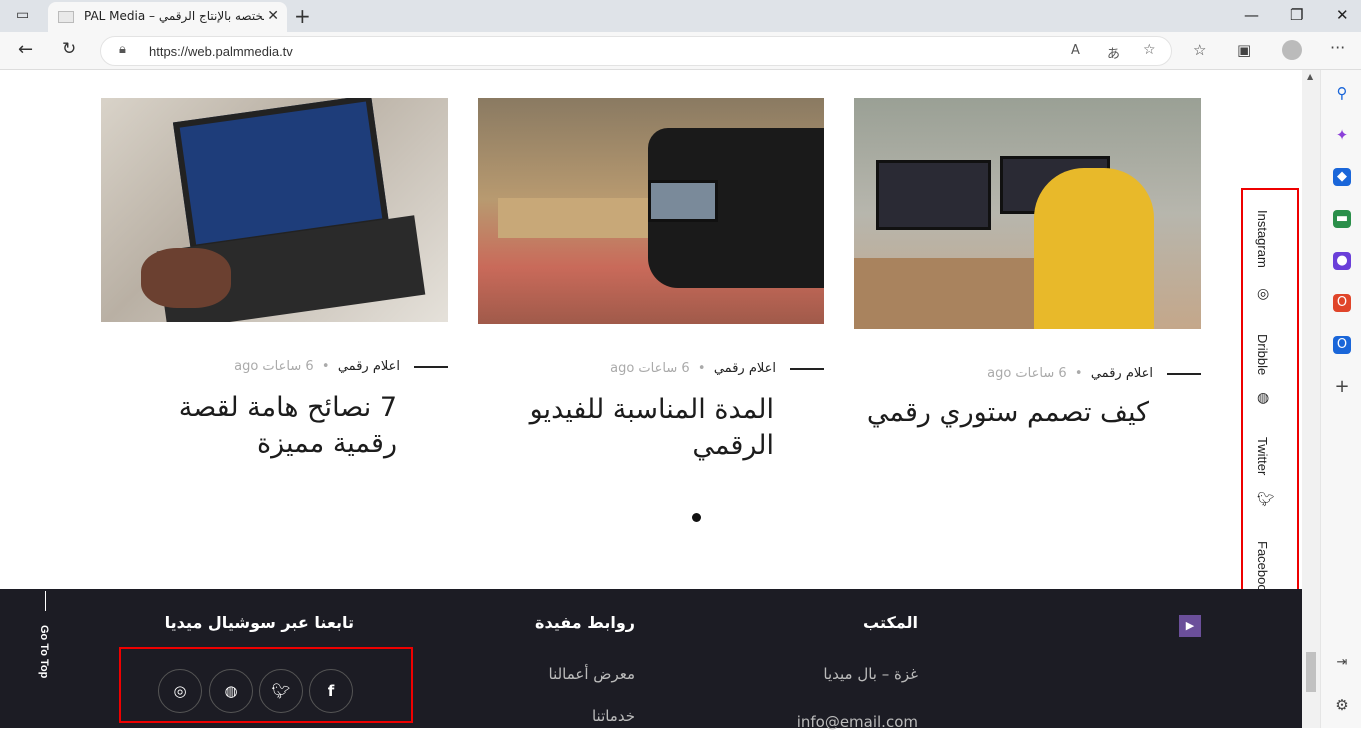 The width and height of the screenshot is (1361, 731). What do you see at coordinates (273, 16) in the screenshot?
I see `close-tab-icon: ✕` at bounding box center [273, 16].